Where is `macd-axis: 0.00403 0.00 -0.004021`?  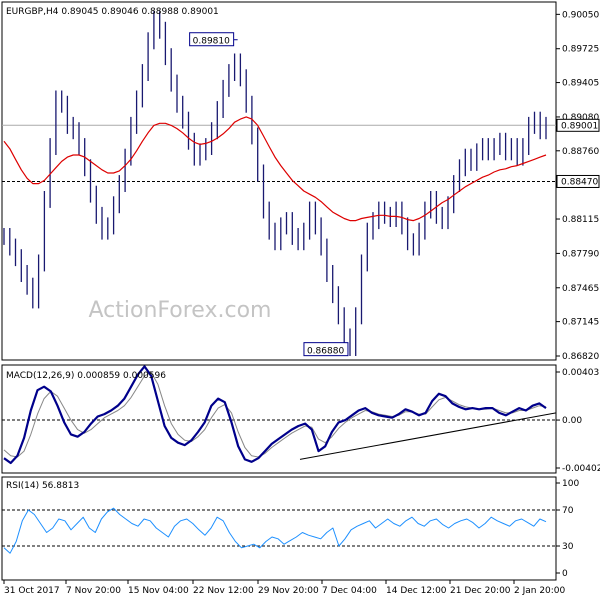 macd-axis: 0.00403 0.00 -0.004021 is located at coordinates (578, 421).